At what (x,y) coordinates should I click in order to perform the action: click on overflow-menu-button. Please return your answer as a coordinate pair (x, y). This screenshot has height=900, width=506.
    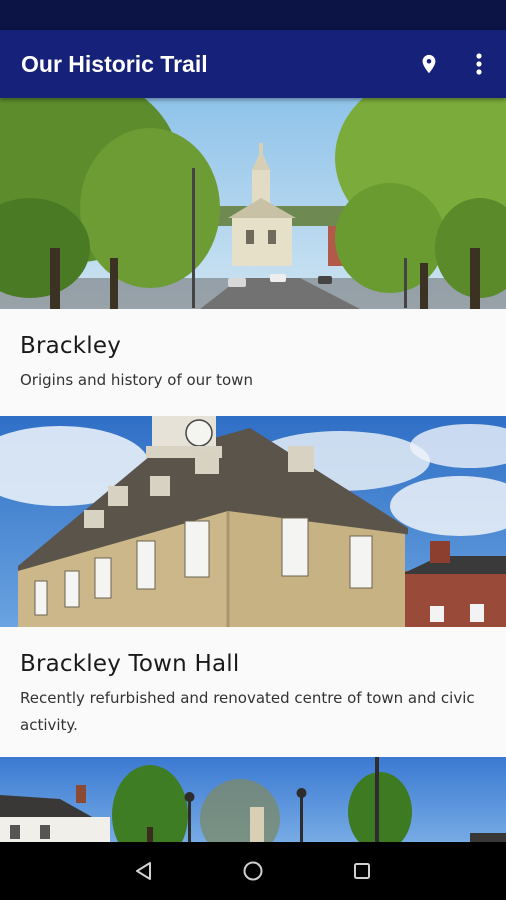
    Looking at the image, I should click on (479, 64).